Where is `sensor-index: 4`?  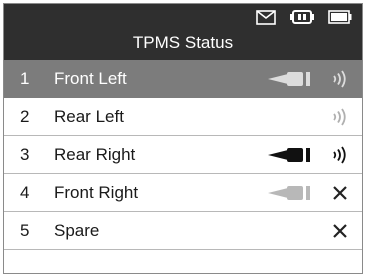 sensor-index: 4 is located at coordinates (25, 192).